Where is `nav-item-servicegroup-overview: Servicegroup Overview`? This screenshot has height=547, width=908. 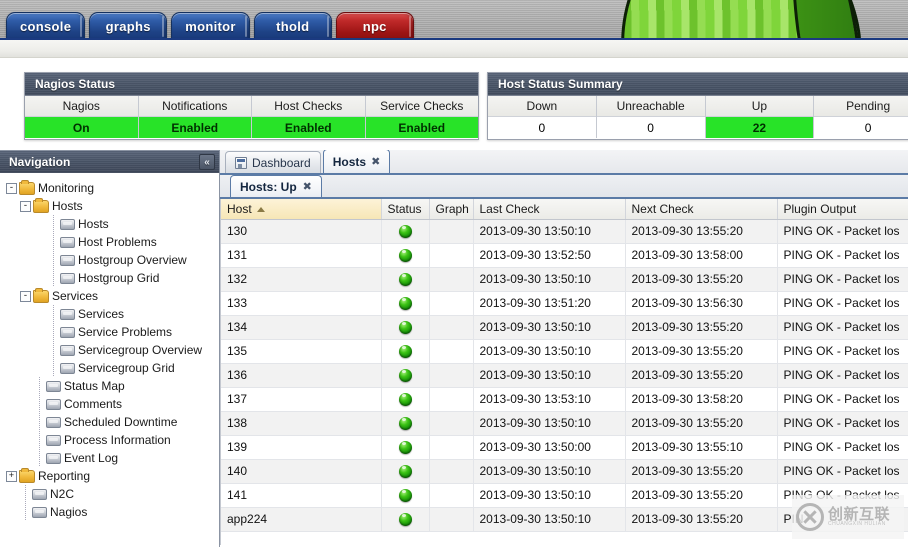 nav-item-servicegroup-overview: Servicegroup Overview is located at coordinates (109, 350).